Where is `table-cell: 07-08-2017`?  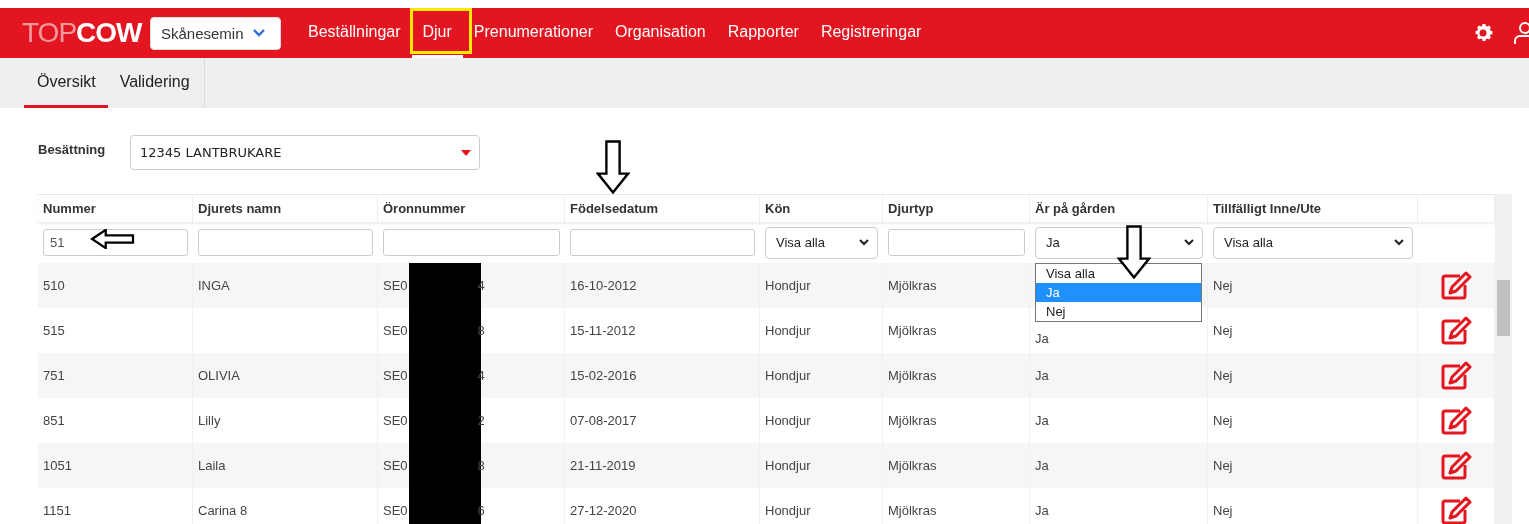
table-cell: 07-08-2017 is located at coordinates (603, 420).